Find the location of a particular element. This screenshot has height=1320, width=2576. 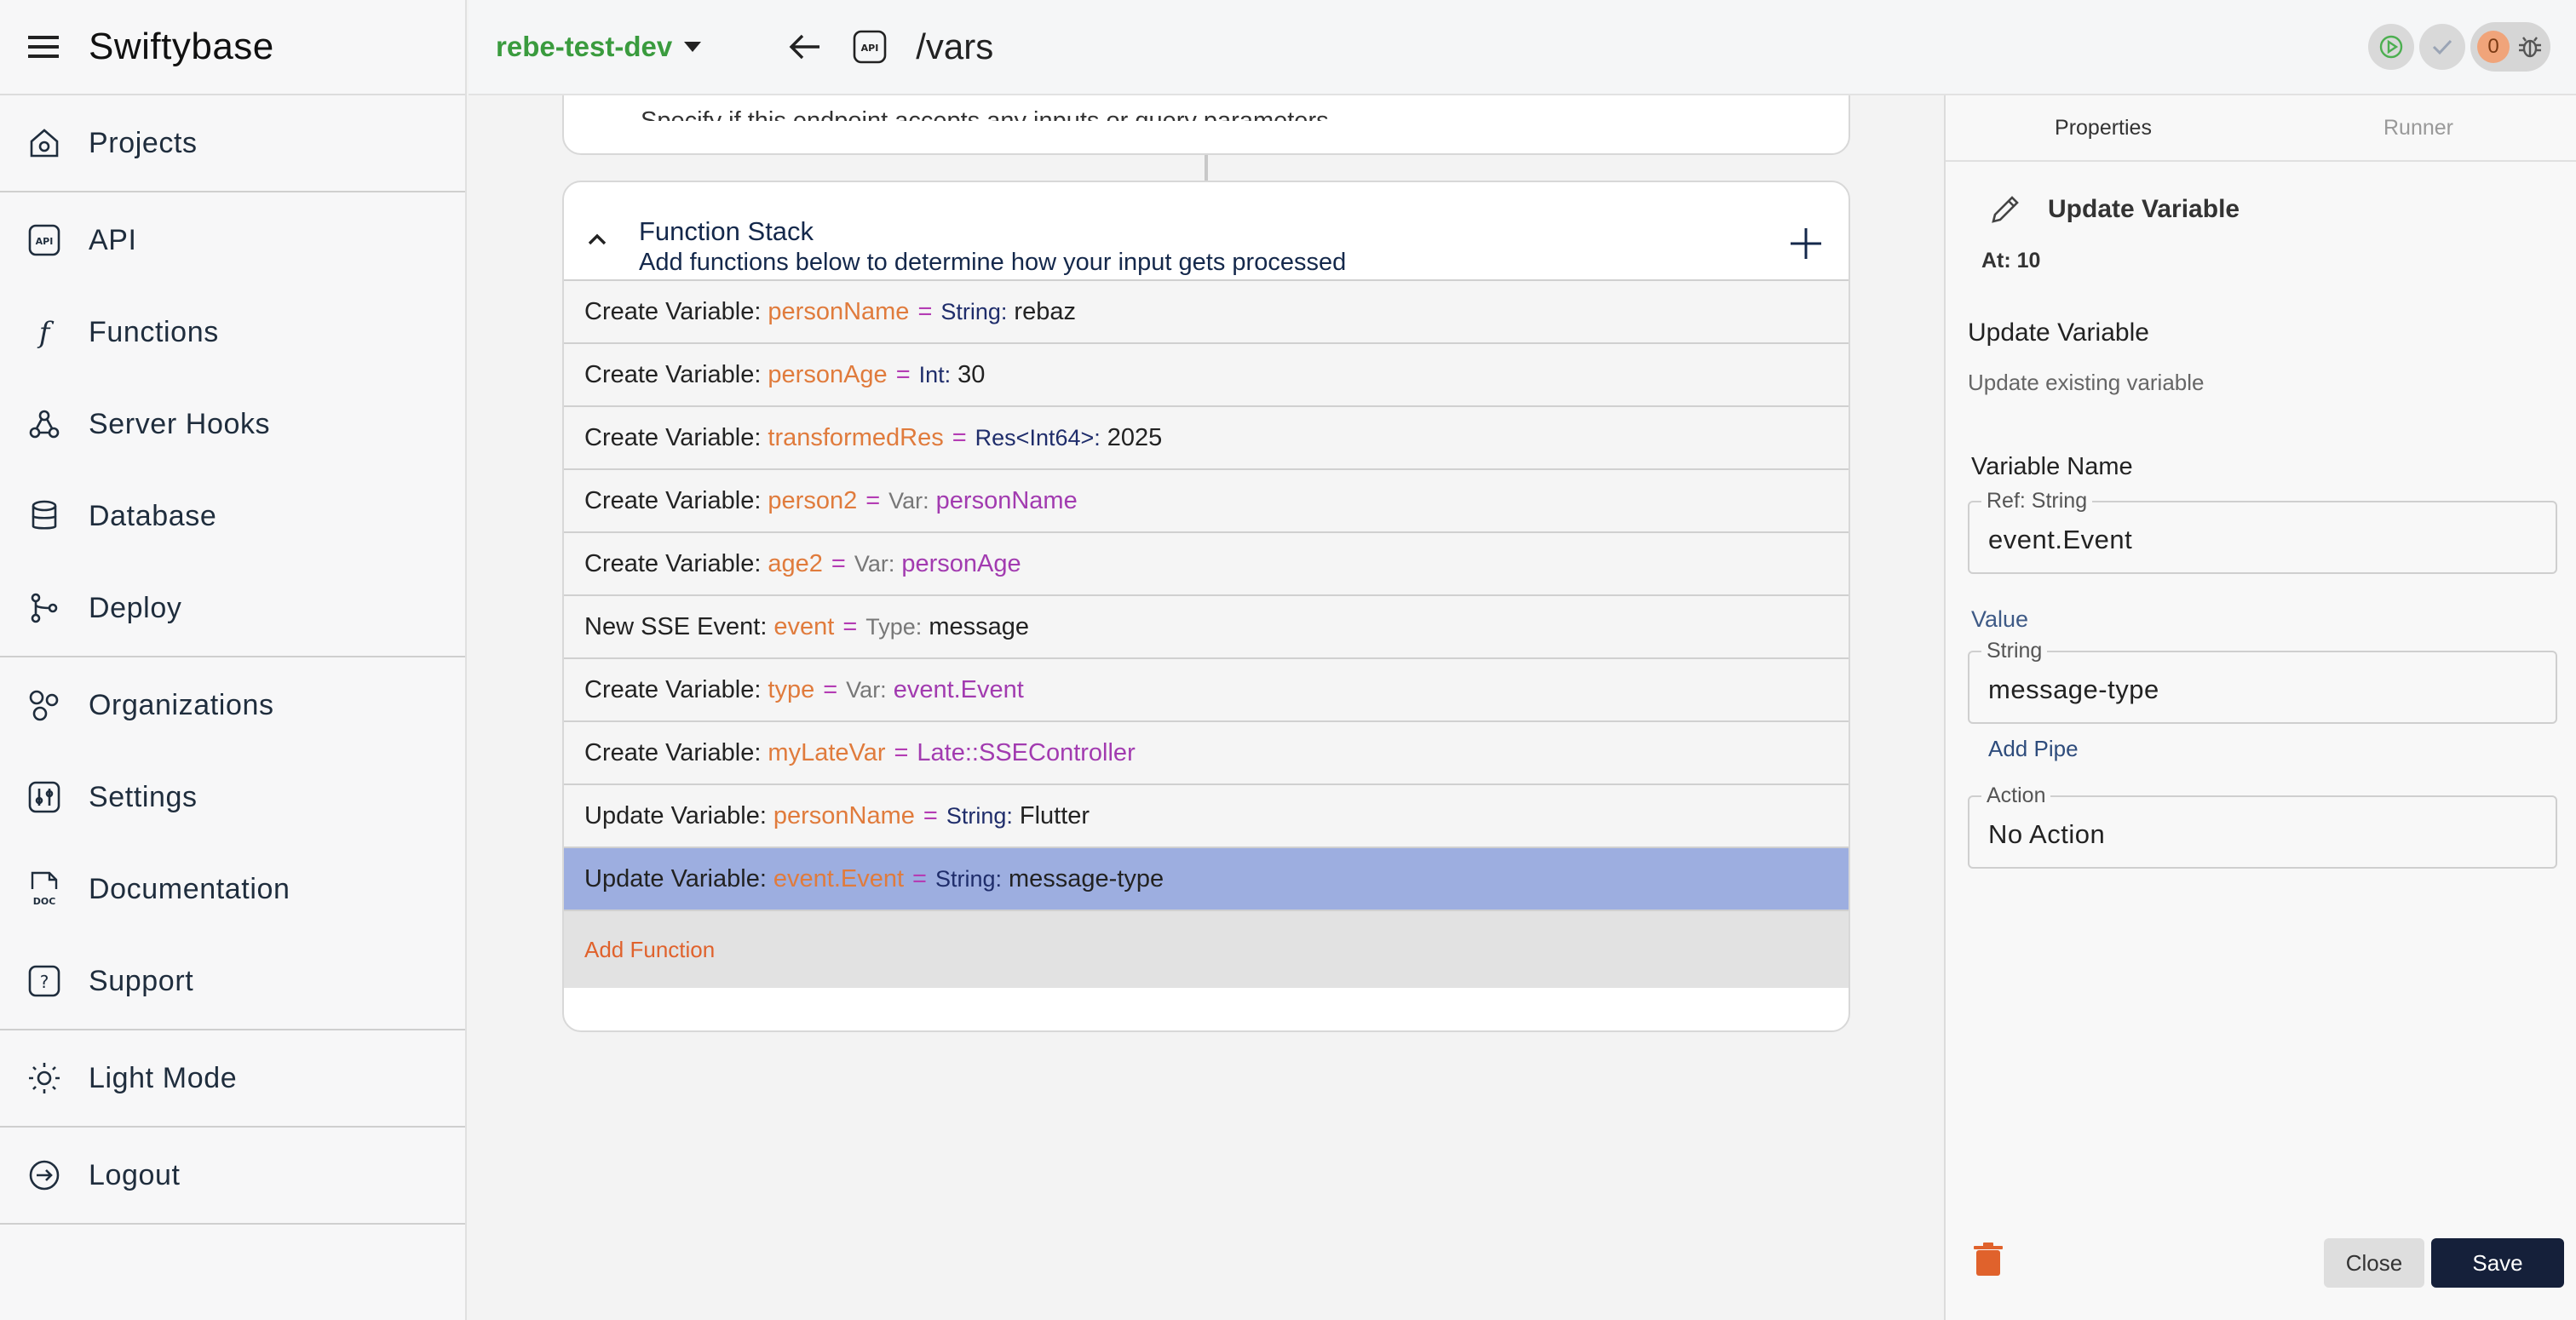

trash-icon is located at coordinates (1988, 1259).